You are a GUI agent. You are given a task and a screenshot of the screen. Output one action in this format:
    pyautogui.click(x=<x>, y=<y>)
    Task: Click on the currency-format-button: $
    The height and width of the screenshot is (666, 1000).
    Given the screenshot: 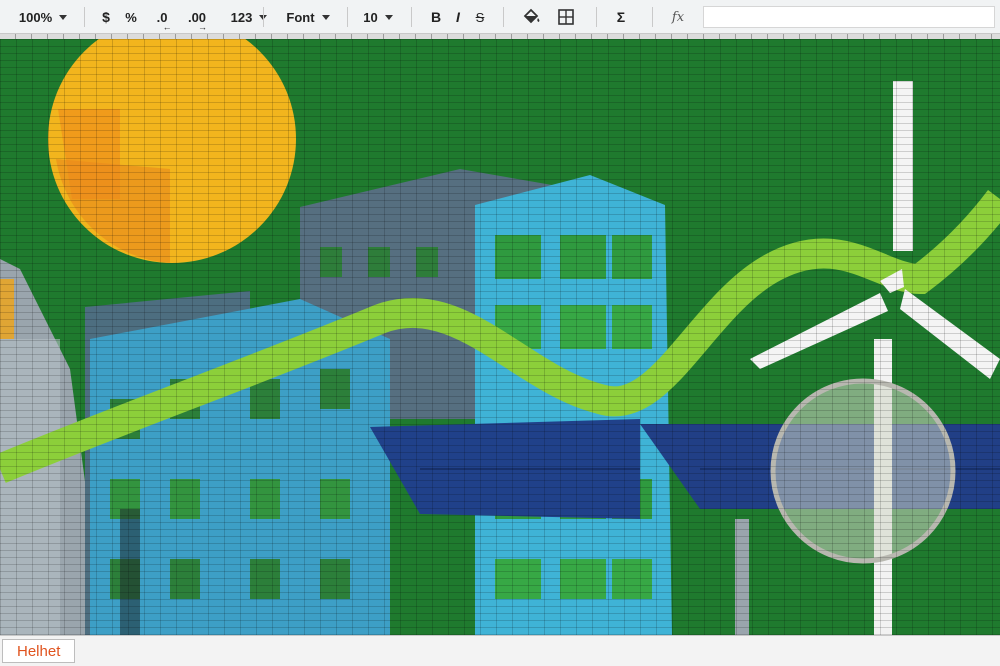 What is the action you would take?
    pyautogui.click(x=106, y=17)
    